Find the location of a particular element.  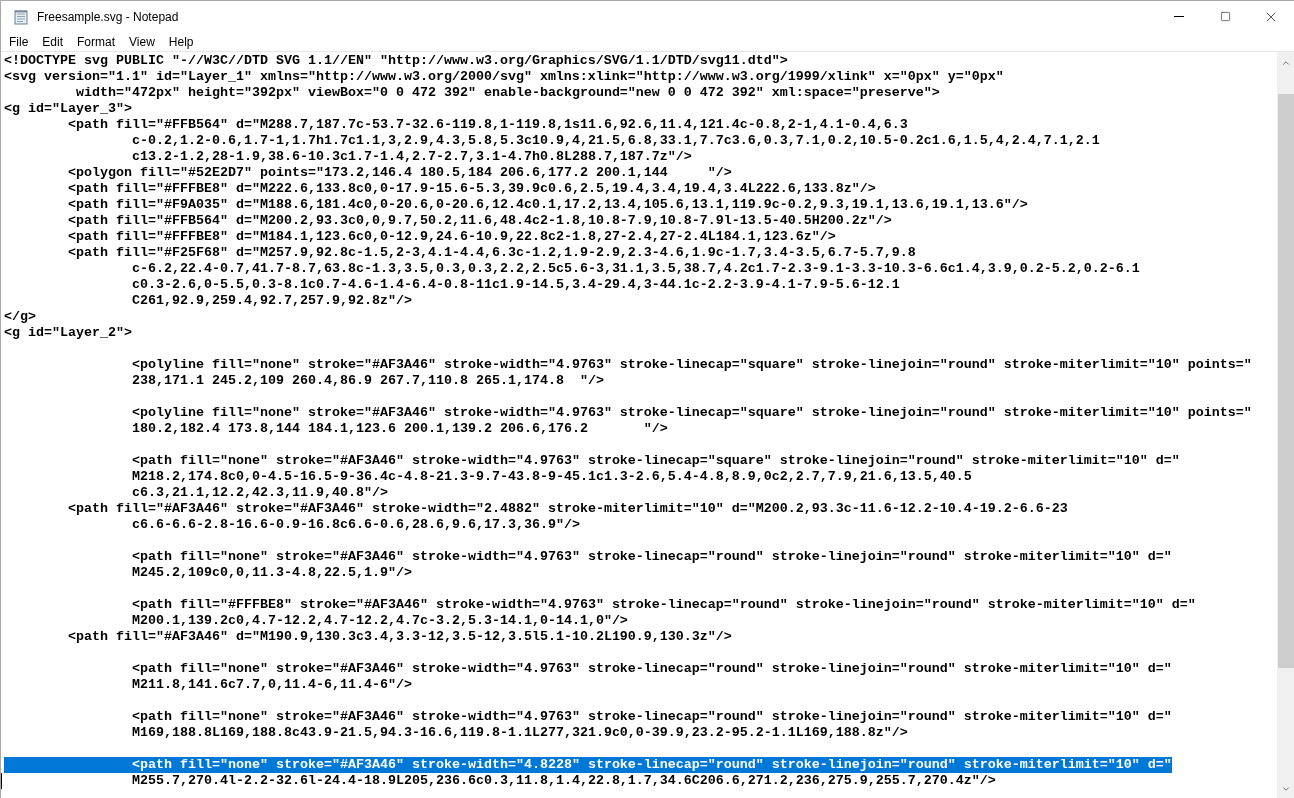

code-line: c0.3-2.6,0-5.5,0.3-8.1c0.7-4.6-1.4-6.4-0.8-11c1.9-14.5,3.4-29.4,3-44.1c-2.2-3.9-4.1-7.9-5.6-12.1 is located at coordinates (515, 285).